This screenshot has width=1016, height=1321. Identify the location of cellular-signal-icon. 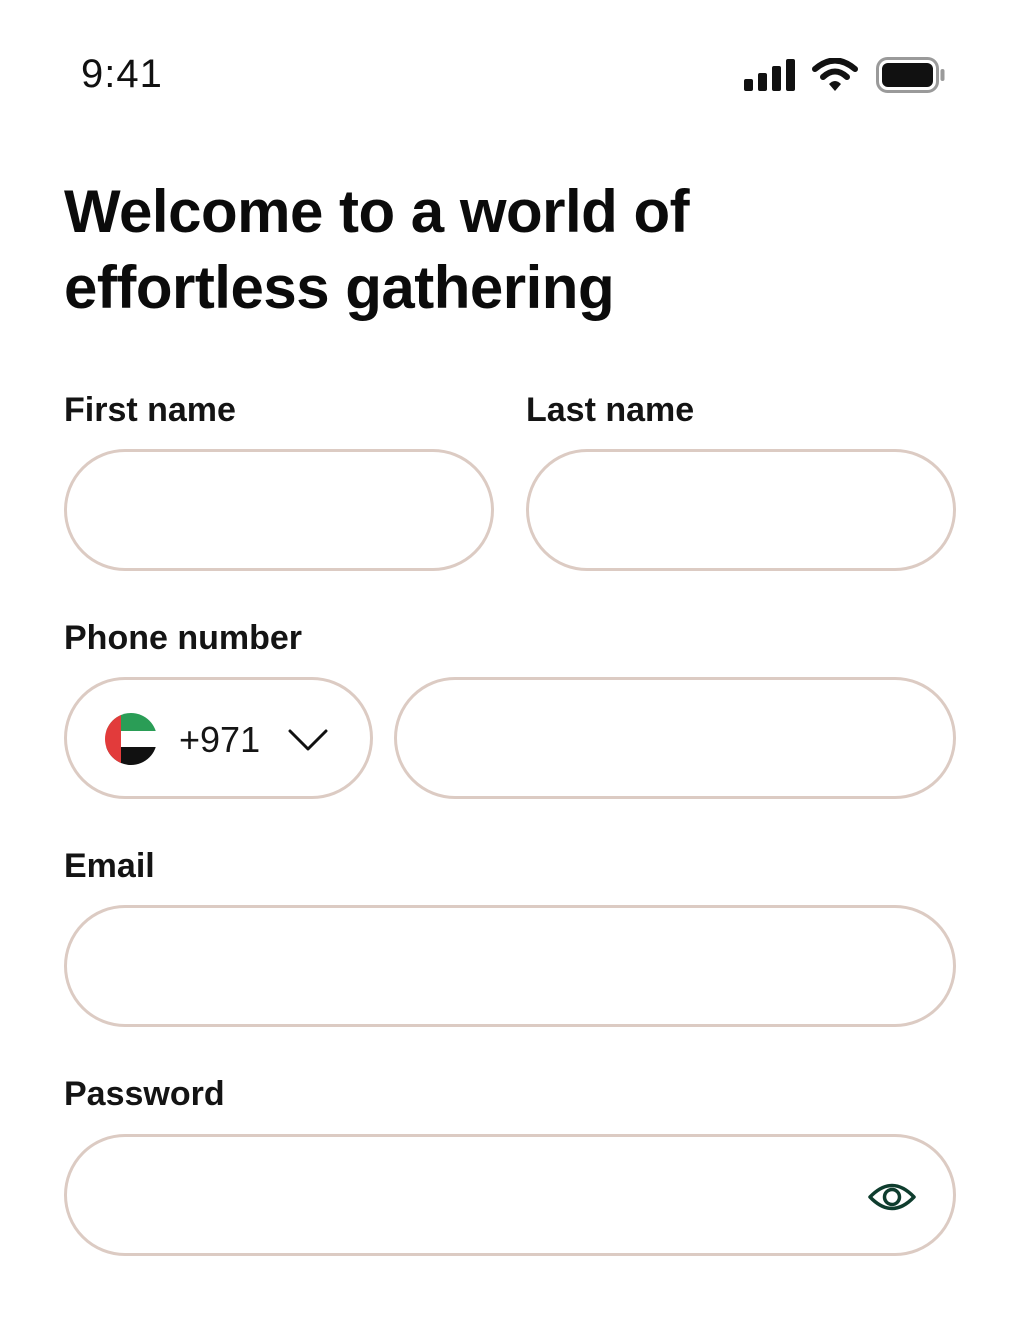
(769, 75).